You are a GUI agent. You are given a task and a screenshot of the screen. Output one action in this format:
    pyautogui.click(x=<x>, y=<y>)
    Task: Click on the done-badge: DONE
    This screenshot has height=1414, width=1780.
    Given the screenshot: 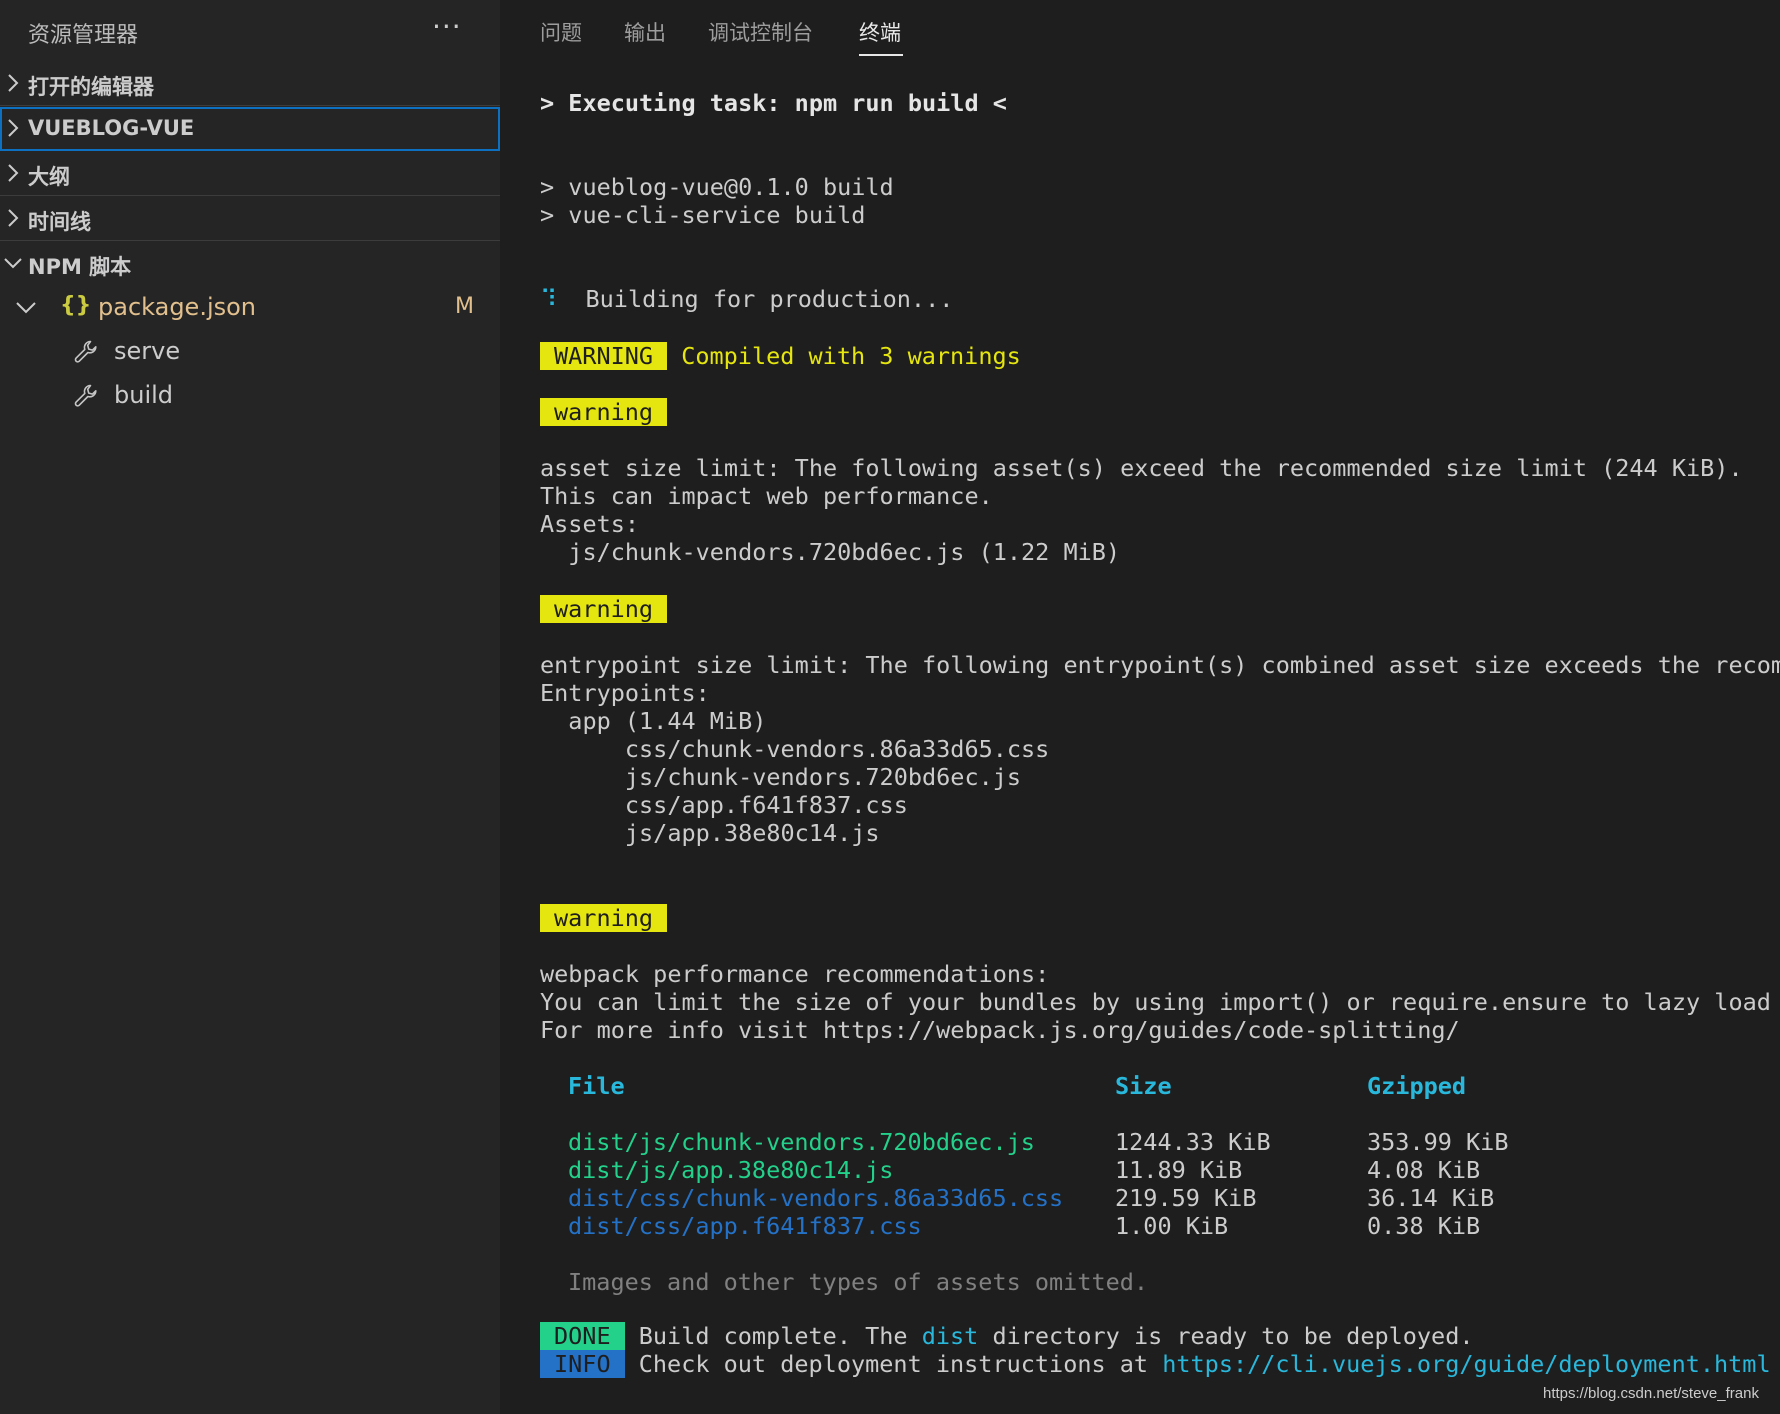 What is the action you would take?
    pyautogui.click(x=582, y=1336)
    